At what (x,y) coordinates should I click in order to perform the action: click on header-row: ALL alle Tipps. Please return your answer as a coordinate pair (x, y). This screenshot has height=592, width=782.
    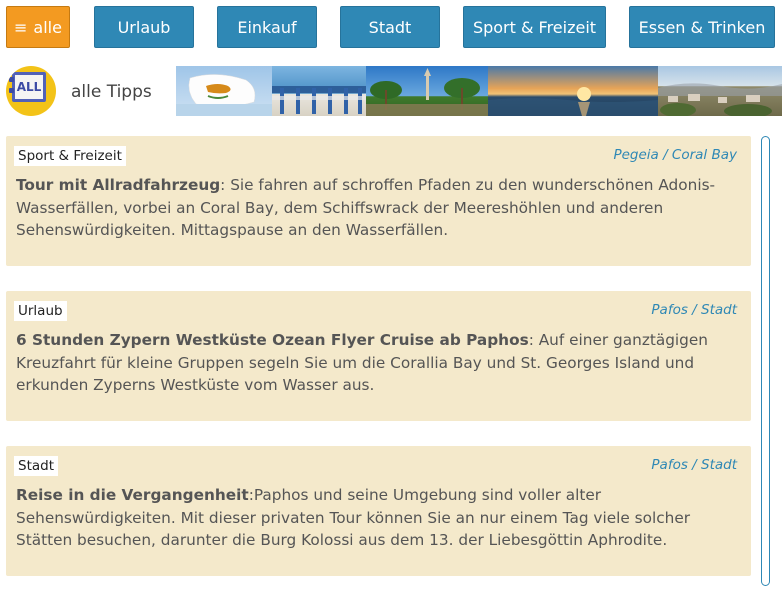
    Looking at the image, I should click on (394, 91).